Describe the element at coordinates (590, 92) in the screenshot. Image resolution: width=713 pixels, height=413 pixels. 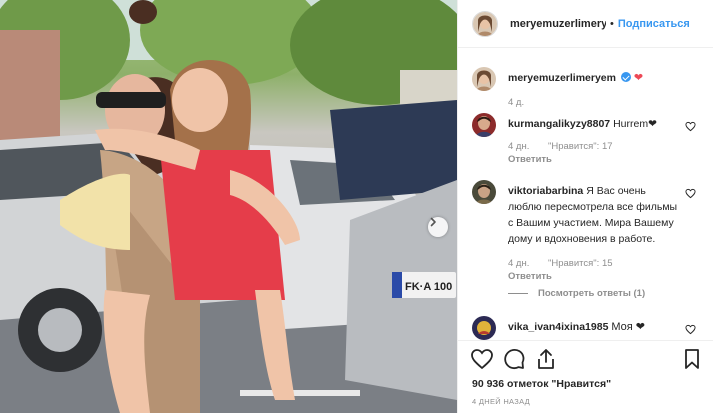
I see `post-caption: meryemuzerlimeryem ❤ 4 д.` at that location.